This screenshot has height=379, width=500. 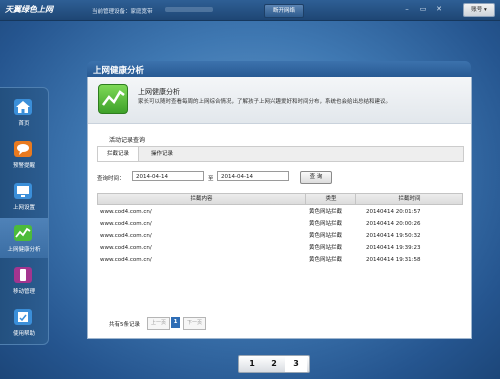 I want to click on current-device-label: 当前管理设备：家庭宽带, so click(x=122, y=12).